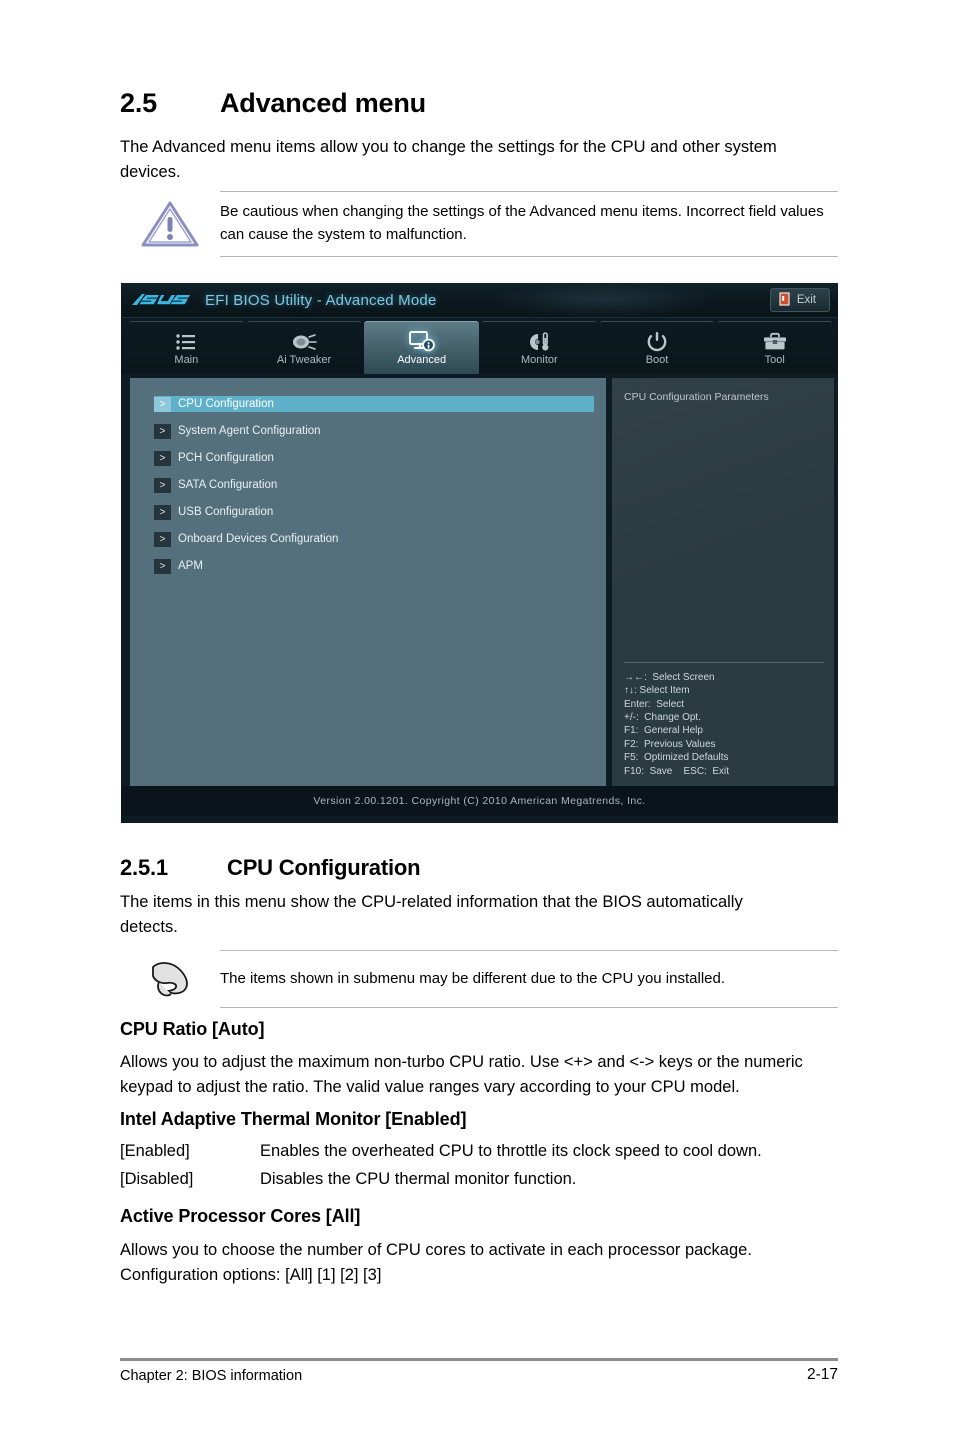 This screenshot has height=1438, width=954. What do you see at coordinates (654, 704) in the screenshot?
I see `legend-row: Enter: Select` at bounding box center [654, 704].